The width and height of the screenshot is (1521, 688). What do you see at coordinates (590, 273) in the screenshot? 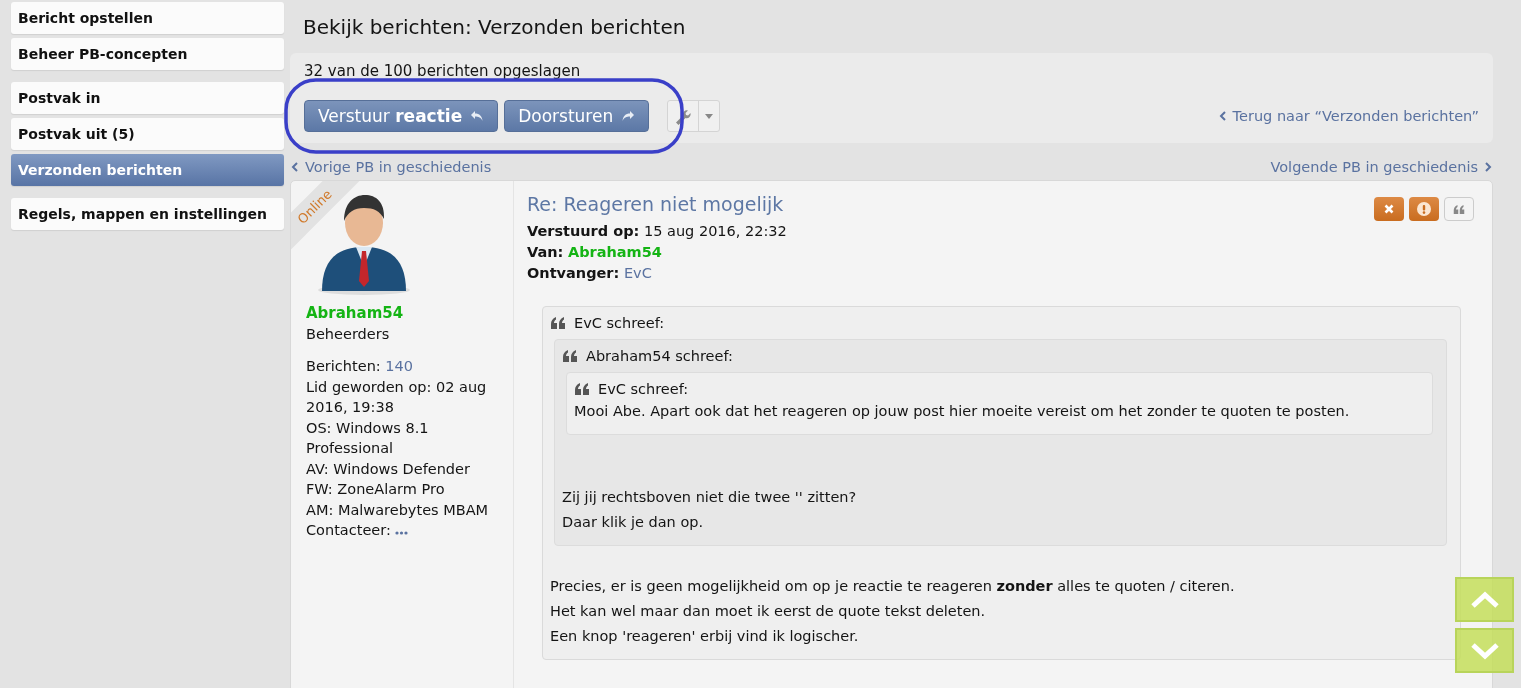
I see `post-meta-line: Ontvanger: EvC` at bounding box center [590, 273].